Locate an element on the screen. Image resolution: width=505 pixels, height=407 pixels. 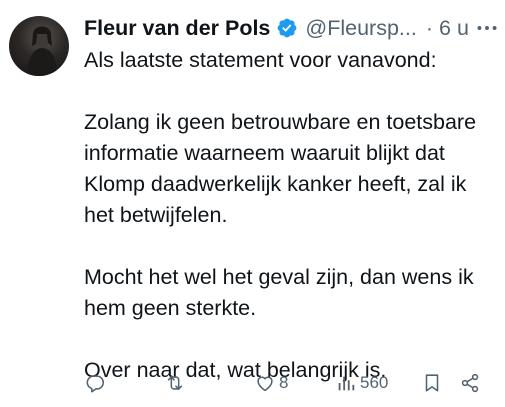
repost-icon is located at coordinates (175, 383).